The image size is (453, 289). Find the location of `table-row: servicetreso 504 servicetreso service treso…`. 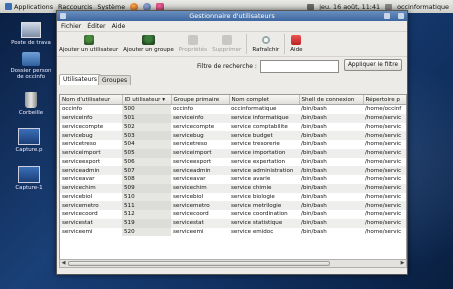

table-row: servicetreso 504 servicetreso service treso… is located at coordinates (233, 144).